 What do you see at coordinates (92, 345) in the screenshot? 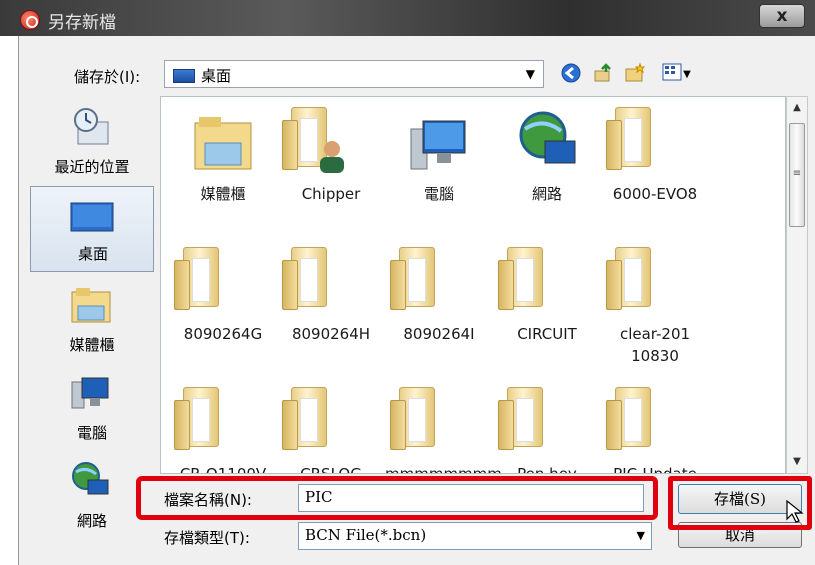
I see `place-label: 媒體櫃` at bounding box center [92, 345].